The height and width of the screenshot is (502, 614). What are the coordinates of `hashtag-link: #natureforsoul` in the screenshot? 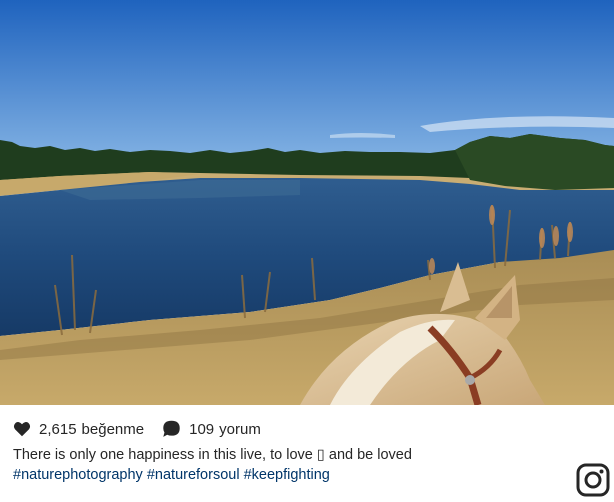 It's located at (193, 475).